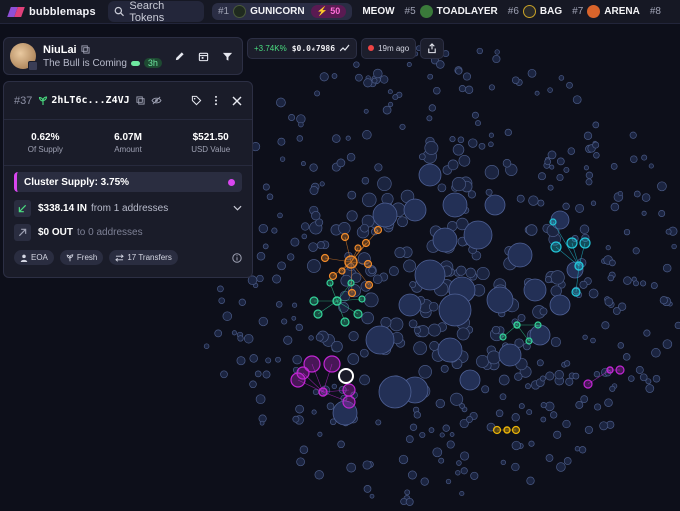 The height and width of the screenshot is (511, 680). What do you see at coordinates (302, 48) in the screenshot?
I see `price-chip: +3.74K% $0.0₄7986` at bounding box center [302, 48].